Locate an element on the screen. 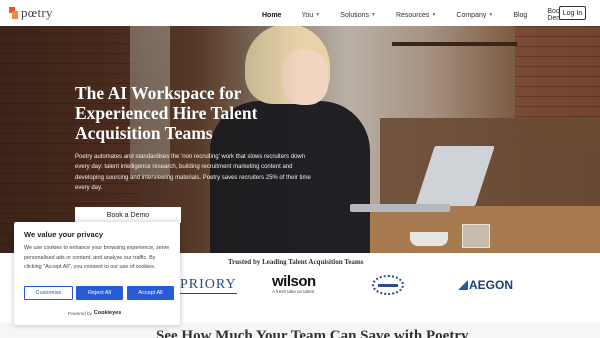  aegon-mark-icon is located at coordinates (463, 285).